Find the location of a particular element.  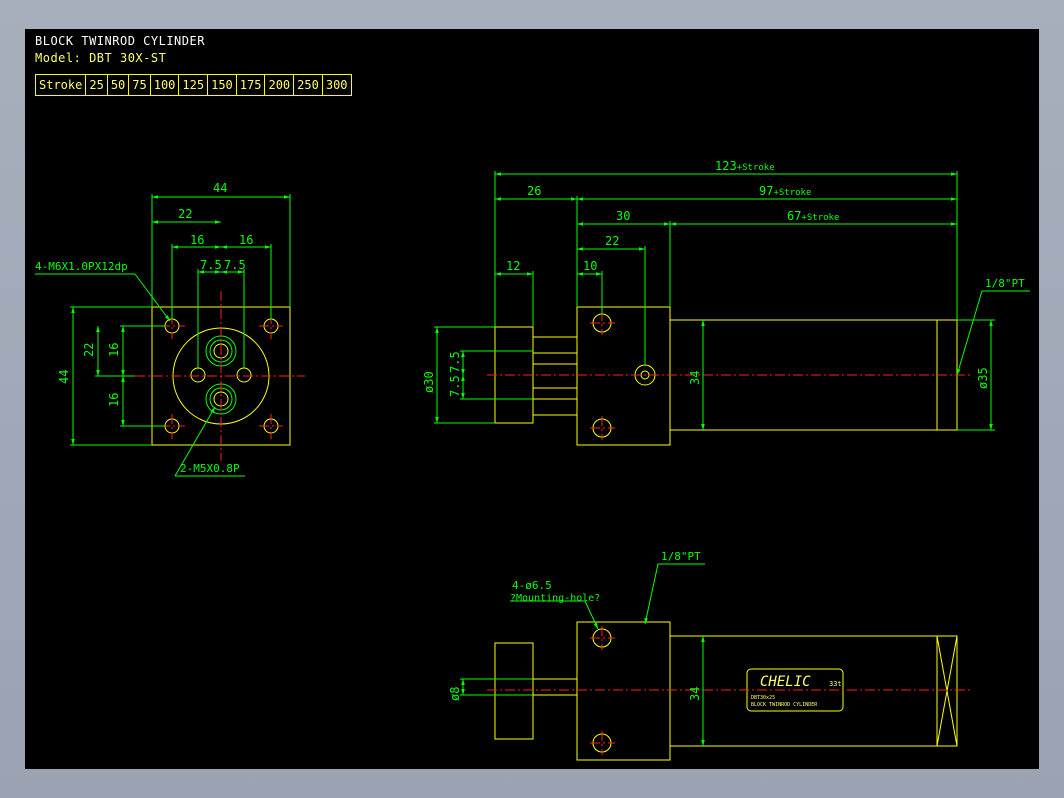

side-rod-bottom is located at coordinates (555, 407).